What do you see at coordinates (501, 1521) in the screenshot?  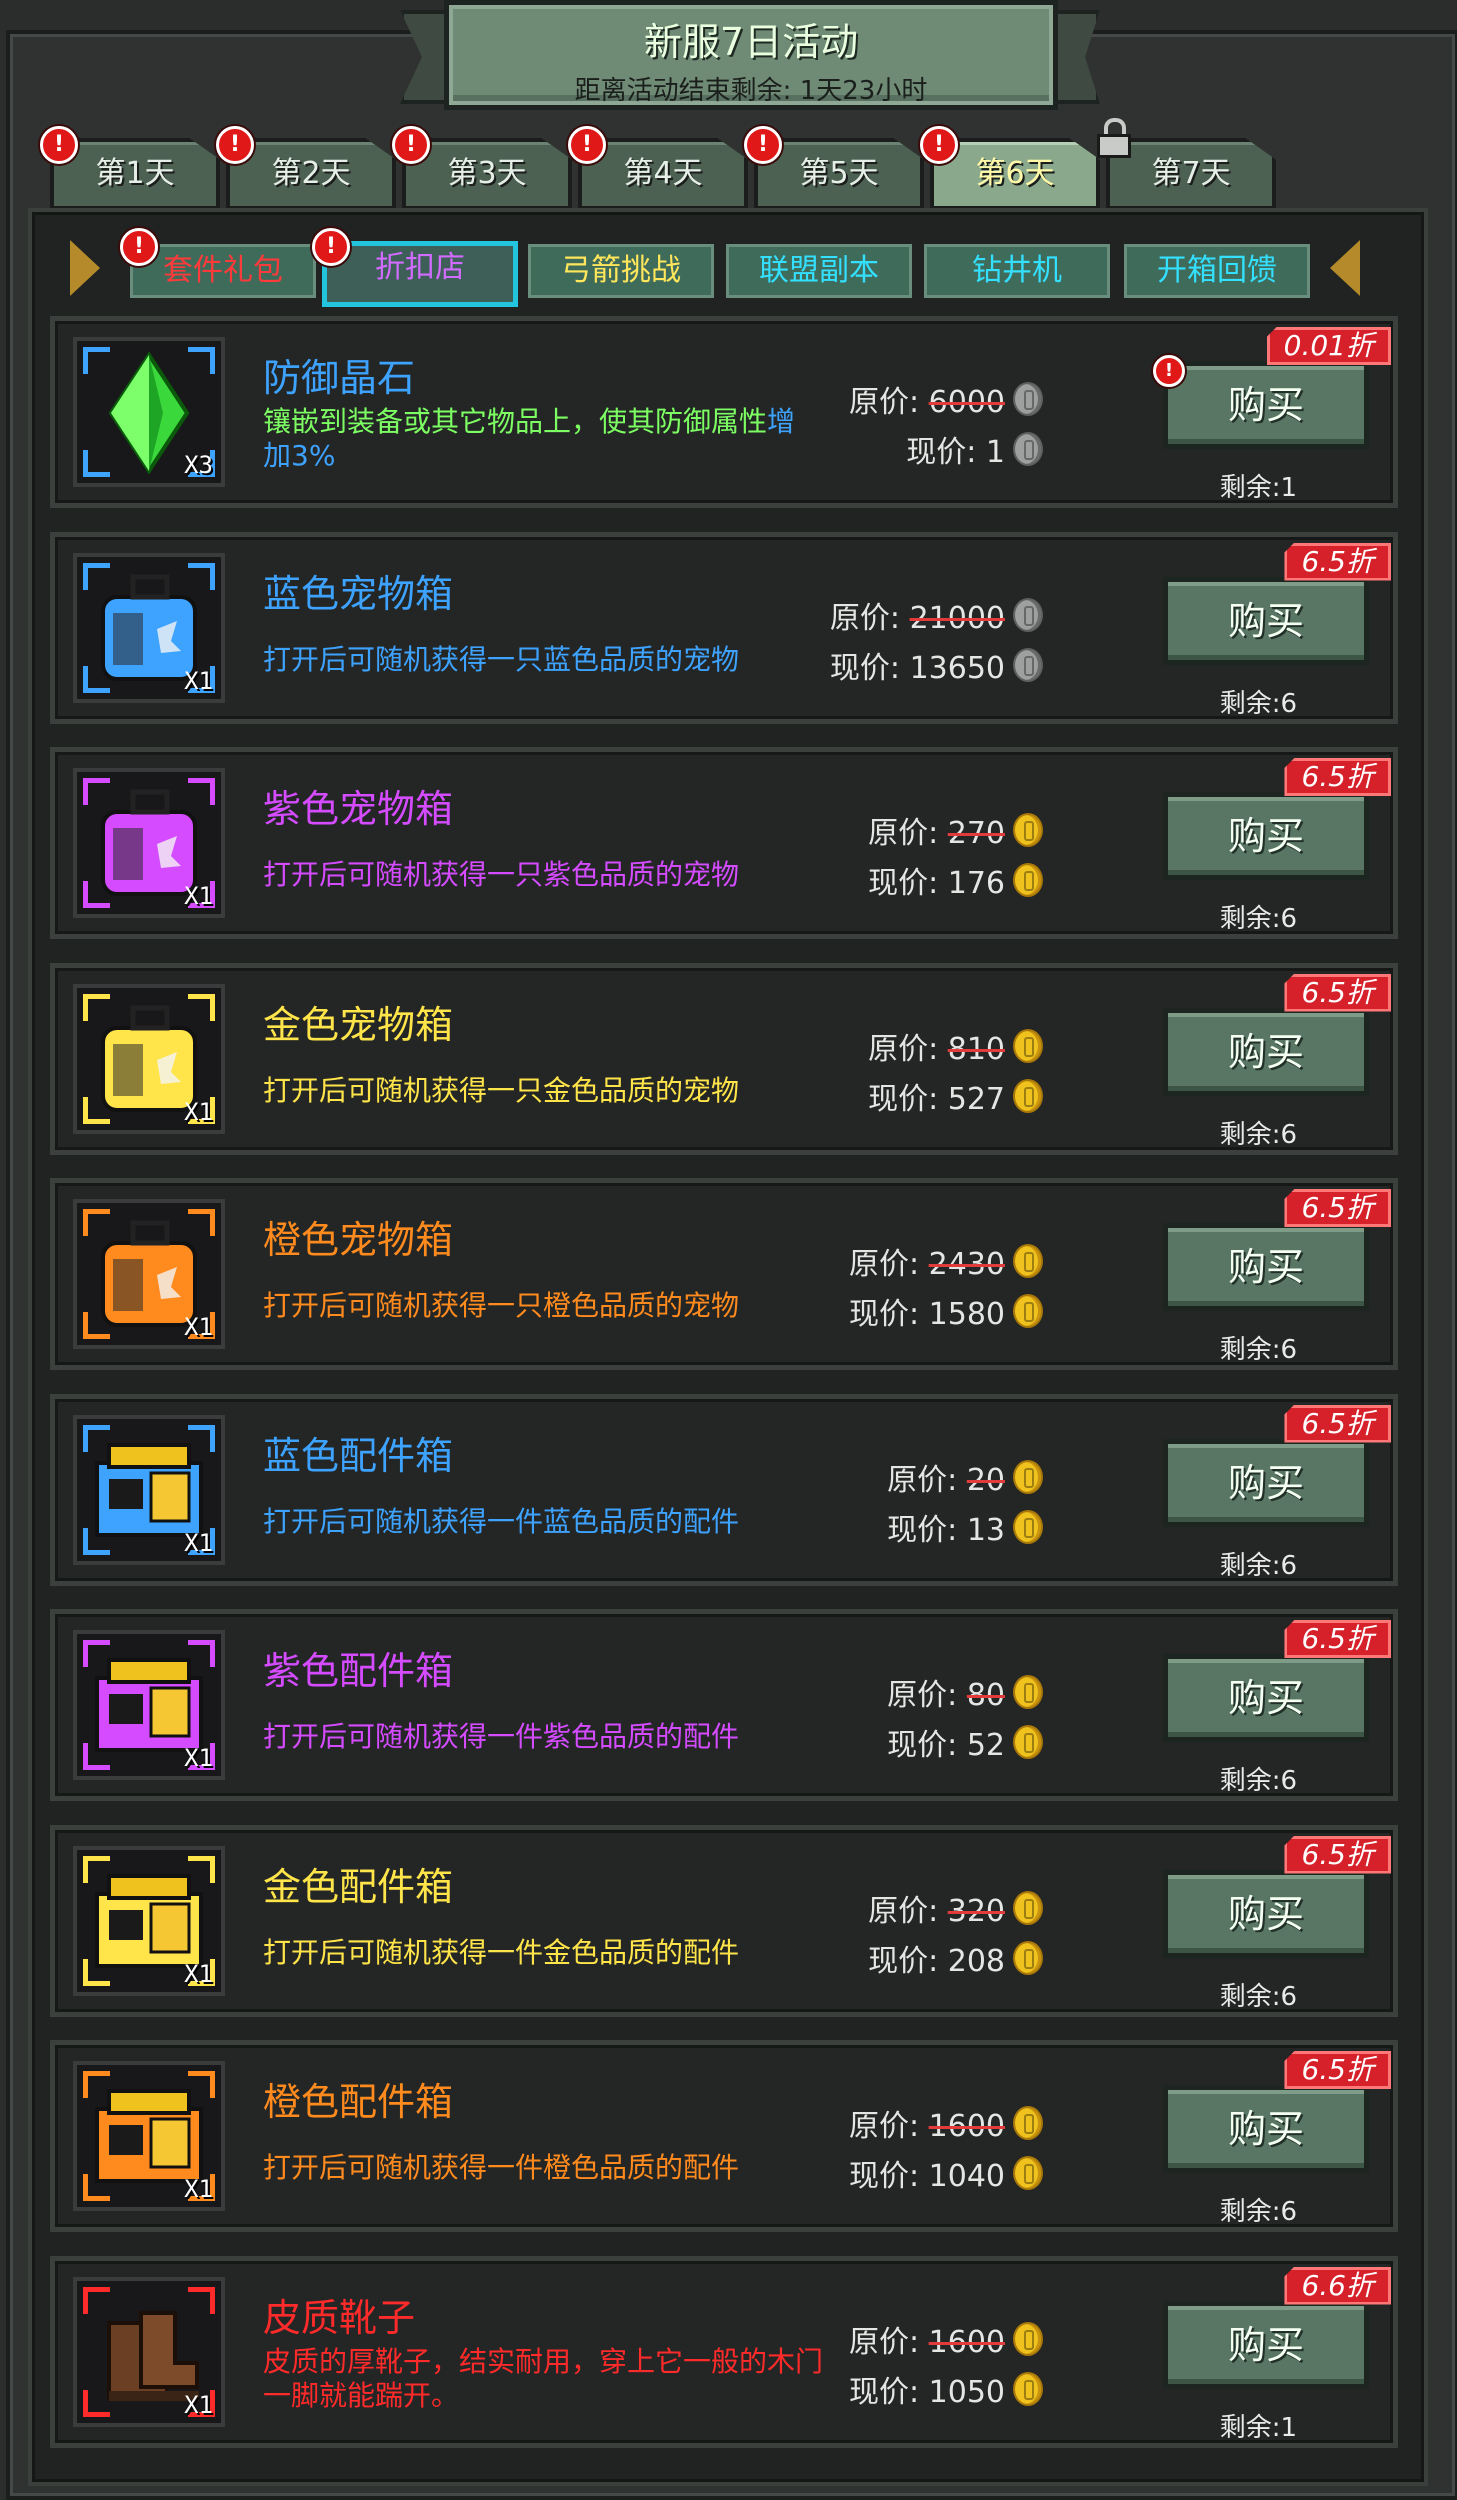 I see `item-description: 打开后可随机获得一件蓝色品质的配件` at bounding box center [501, 1521].